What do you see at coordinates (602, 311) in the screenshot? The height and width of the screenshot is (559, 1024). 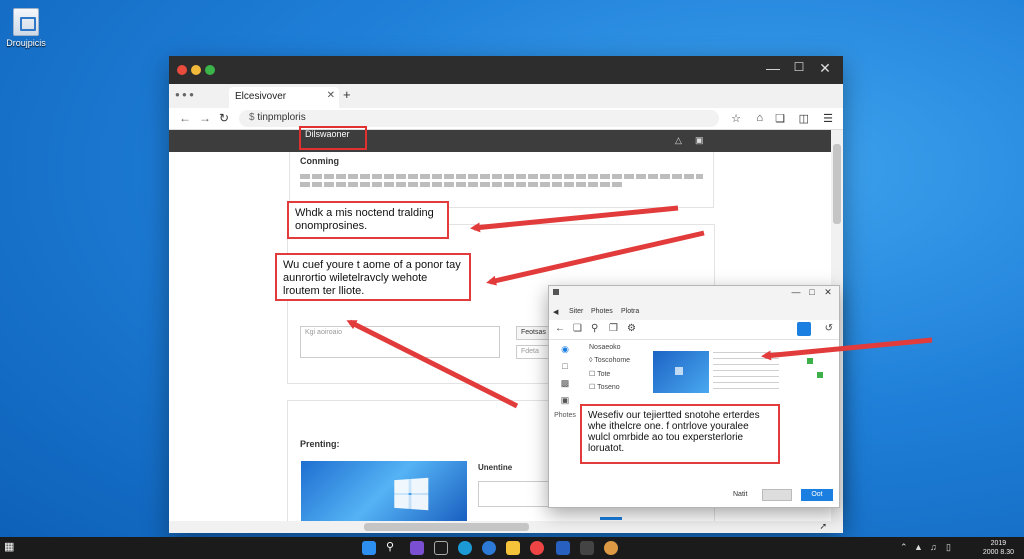 I see `tab-photes: Photes` at bounding box center [602, 311].